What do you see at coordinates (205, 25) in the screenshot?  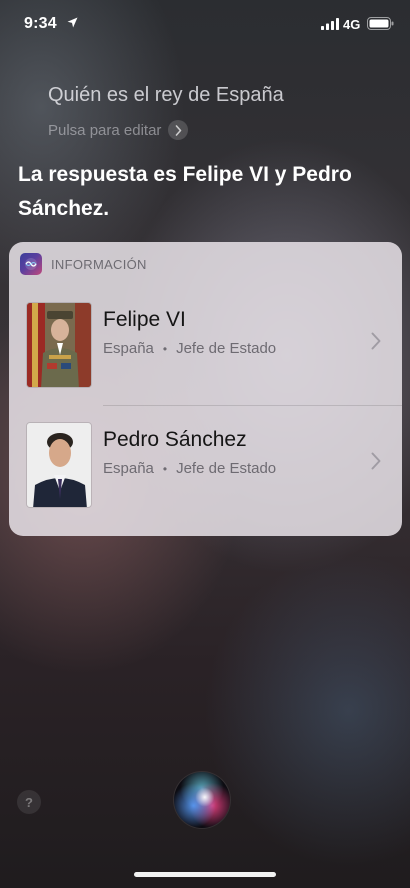 I see `status-bar: 9:34 4G` at bounding box center [205, 25].